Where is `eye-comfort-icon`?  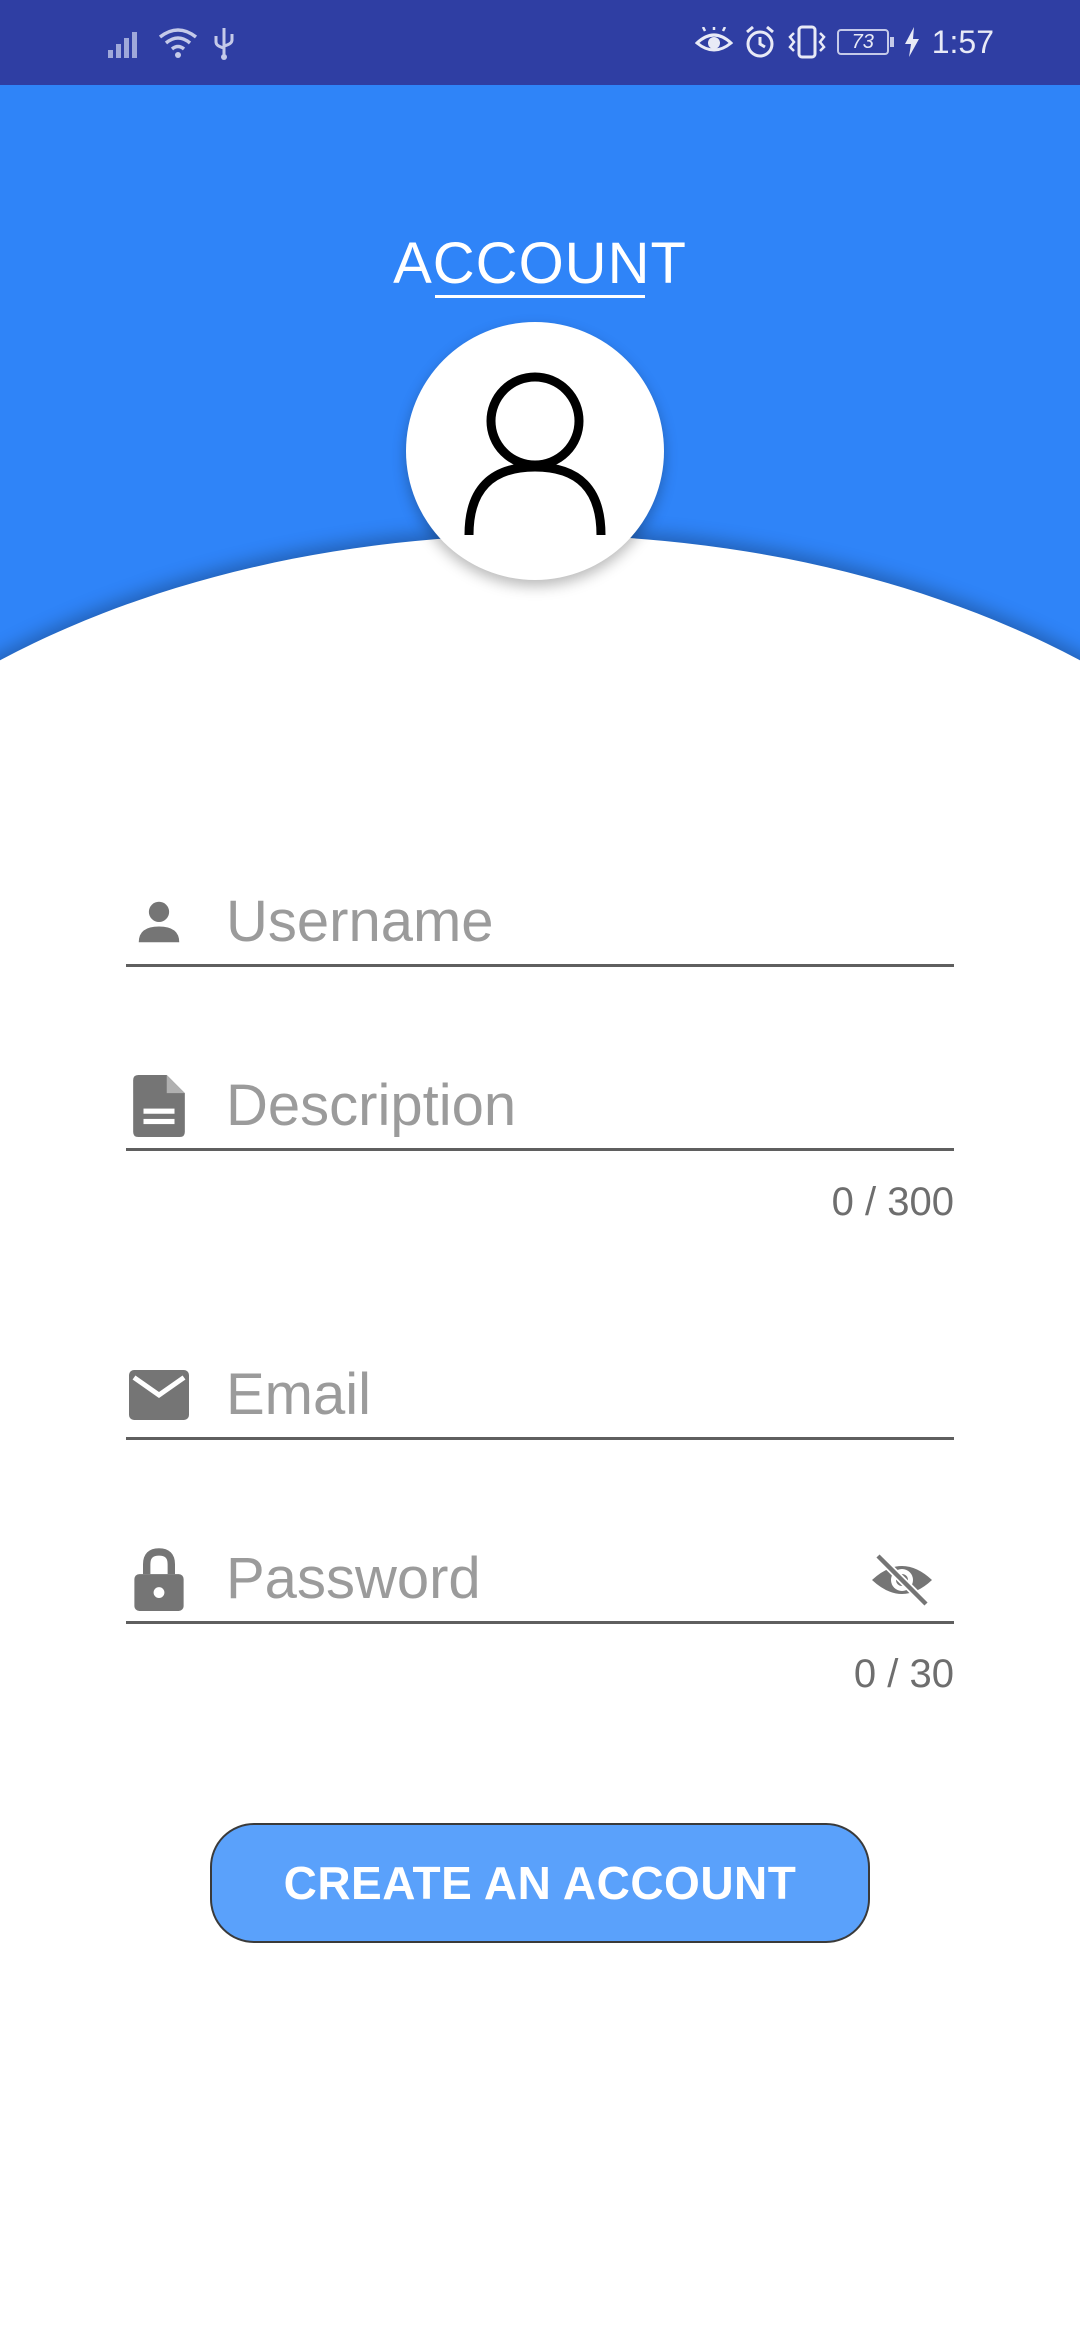
eye-comfort-icon is located at coordinates (713, 42).